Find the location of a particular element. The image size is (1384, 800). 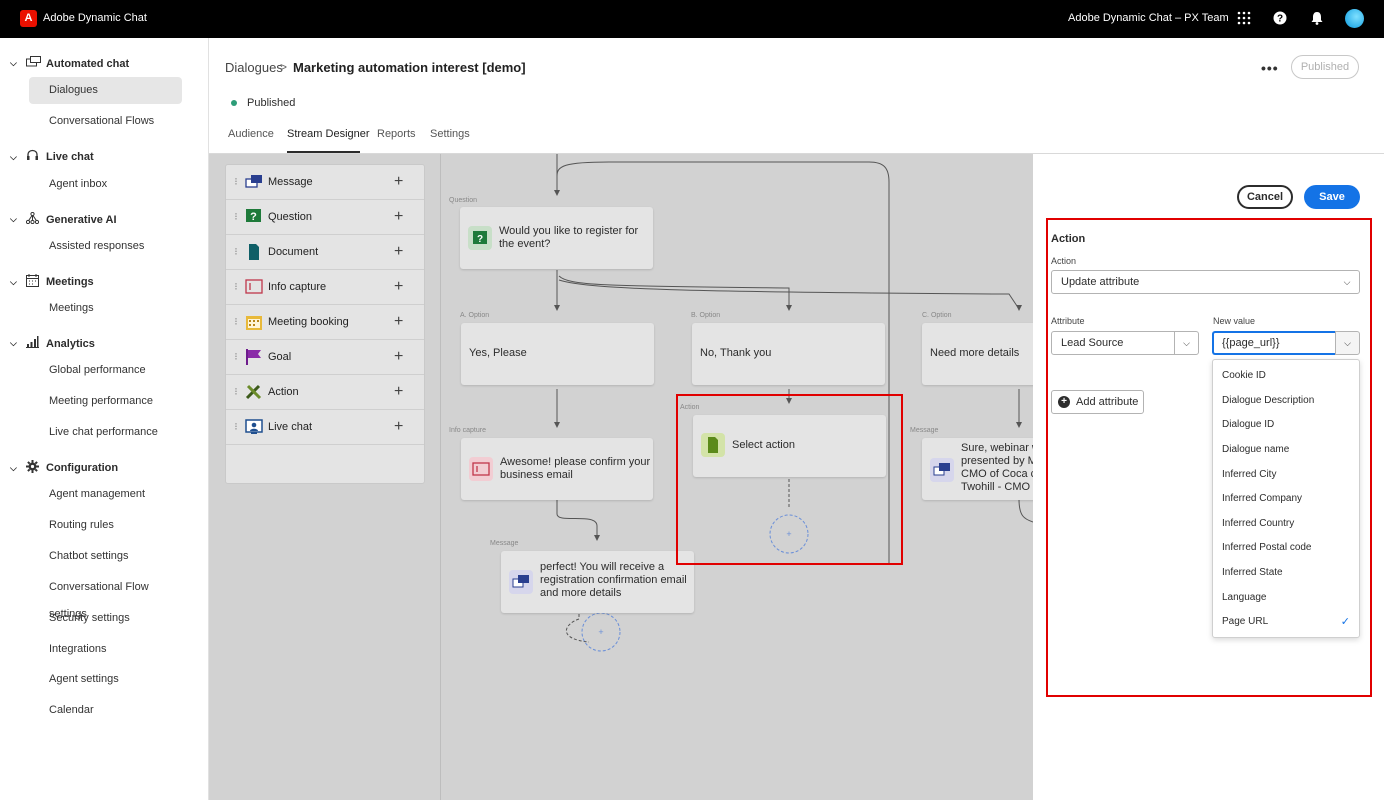

status-dot-icon is located at coordinates (234, 103).